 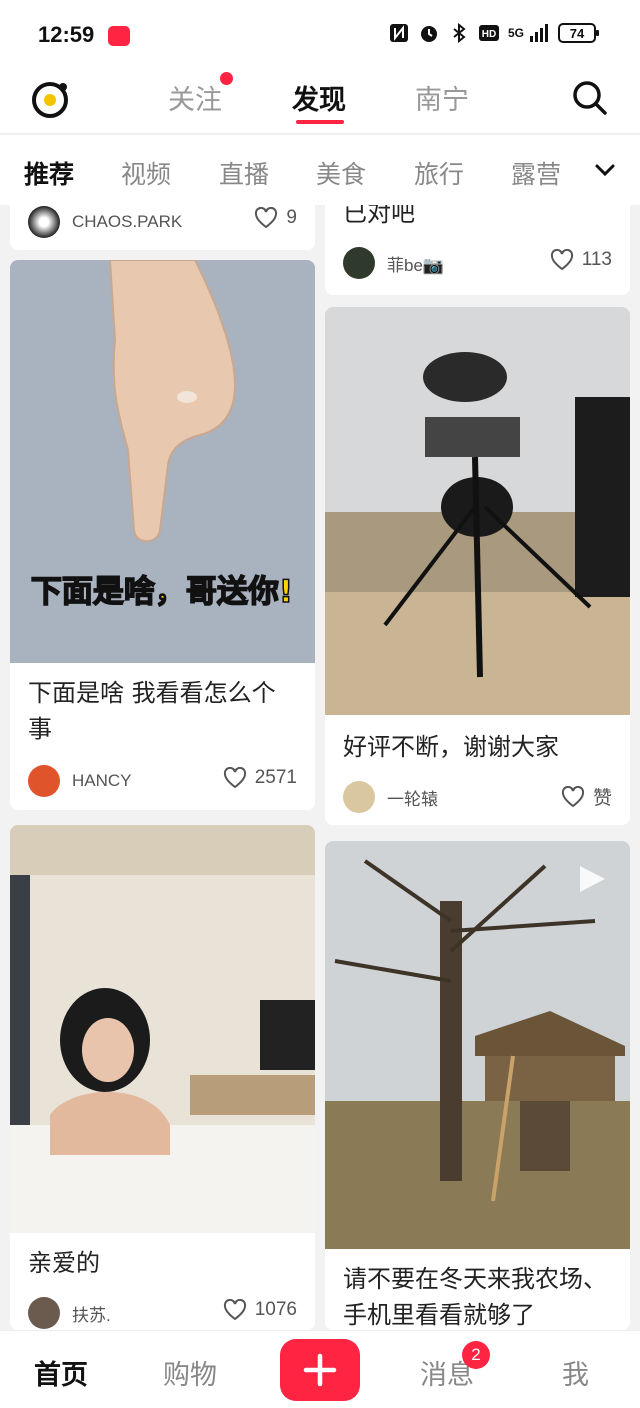 I want to click on like-count: 113, so click(x=596, y=259).